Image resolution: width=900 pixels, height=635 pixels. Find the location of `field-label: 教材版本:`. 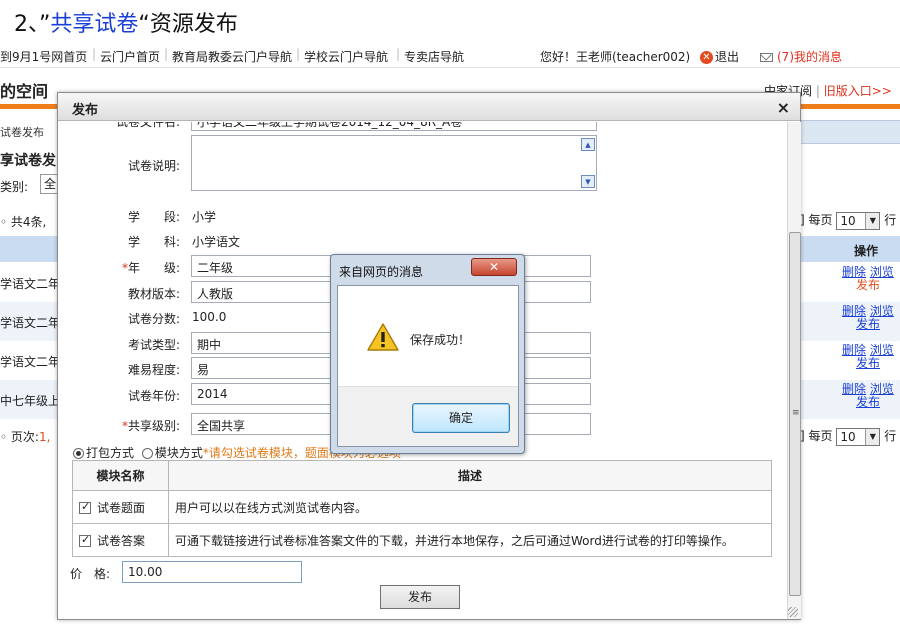

field-label: 教材版本: is located at coordinates (153, 294).